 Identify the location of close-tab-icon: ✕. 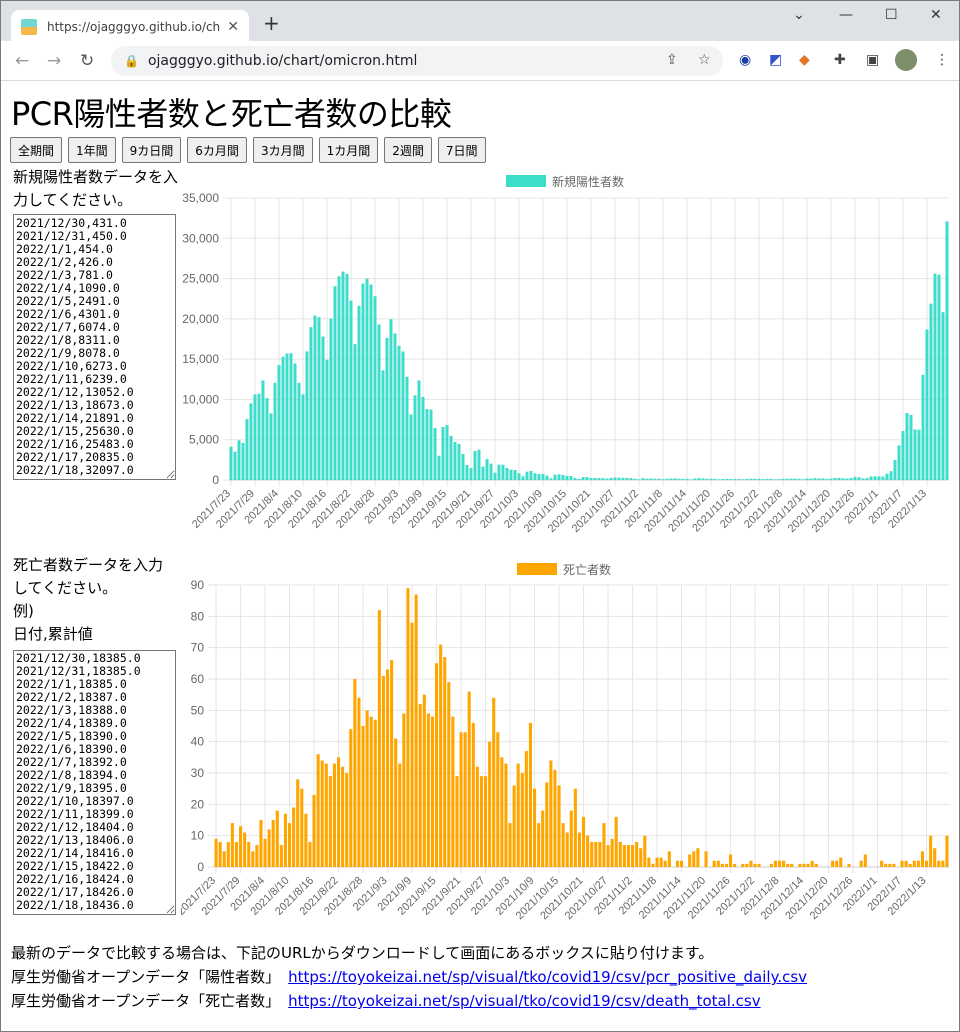
(233, 27).